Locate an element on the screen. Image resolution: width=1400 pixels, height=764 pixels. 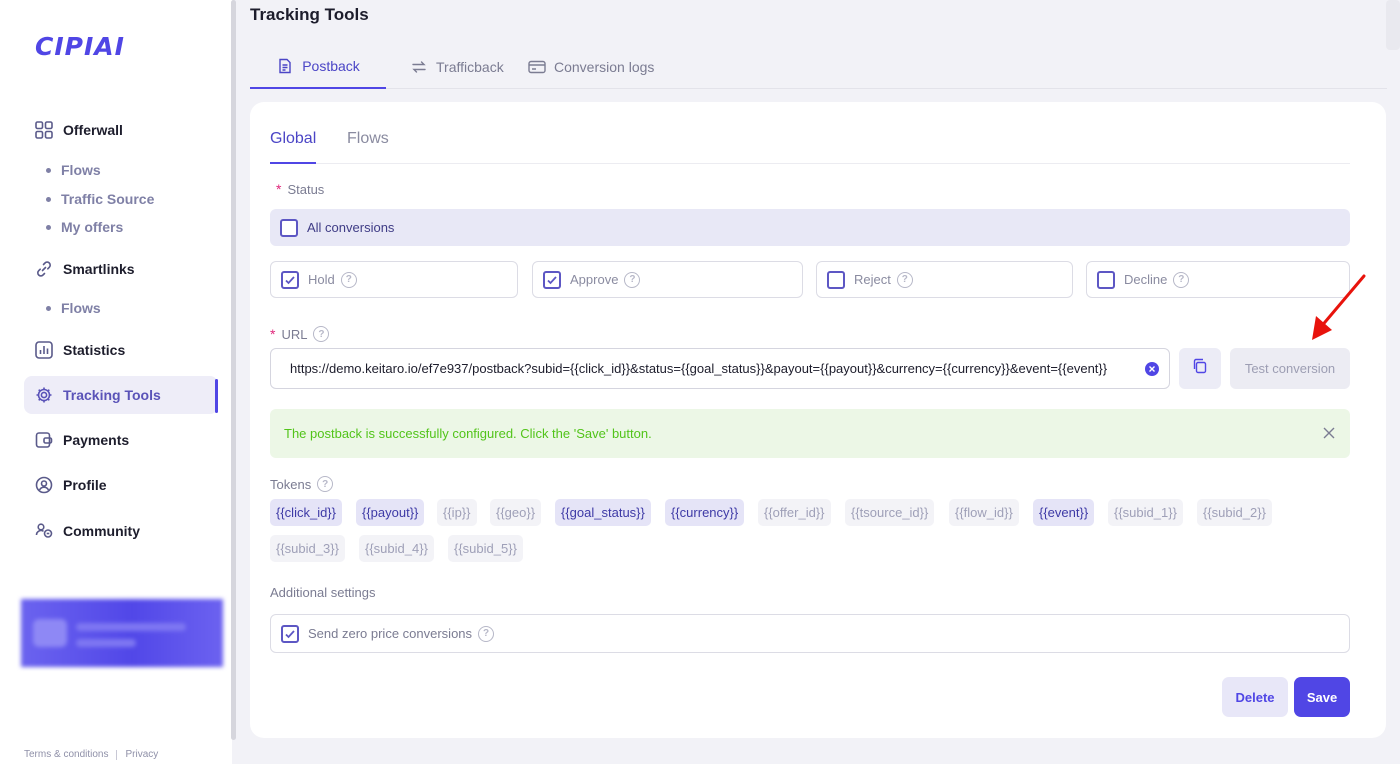
logo: CIPIAI is located at coordinates (80, 46).